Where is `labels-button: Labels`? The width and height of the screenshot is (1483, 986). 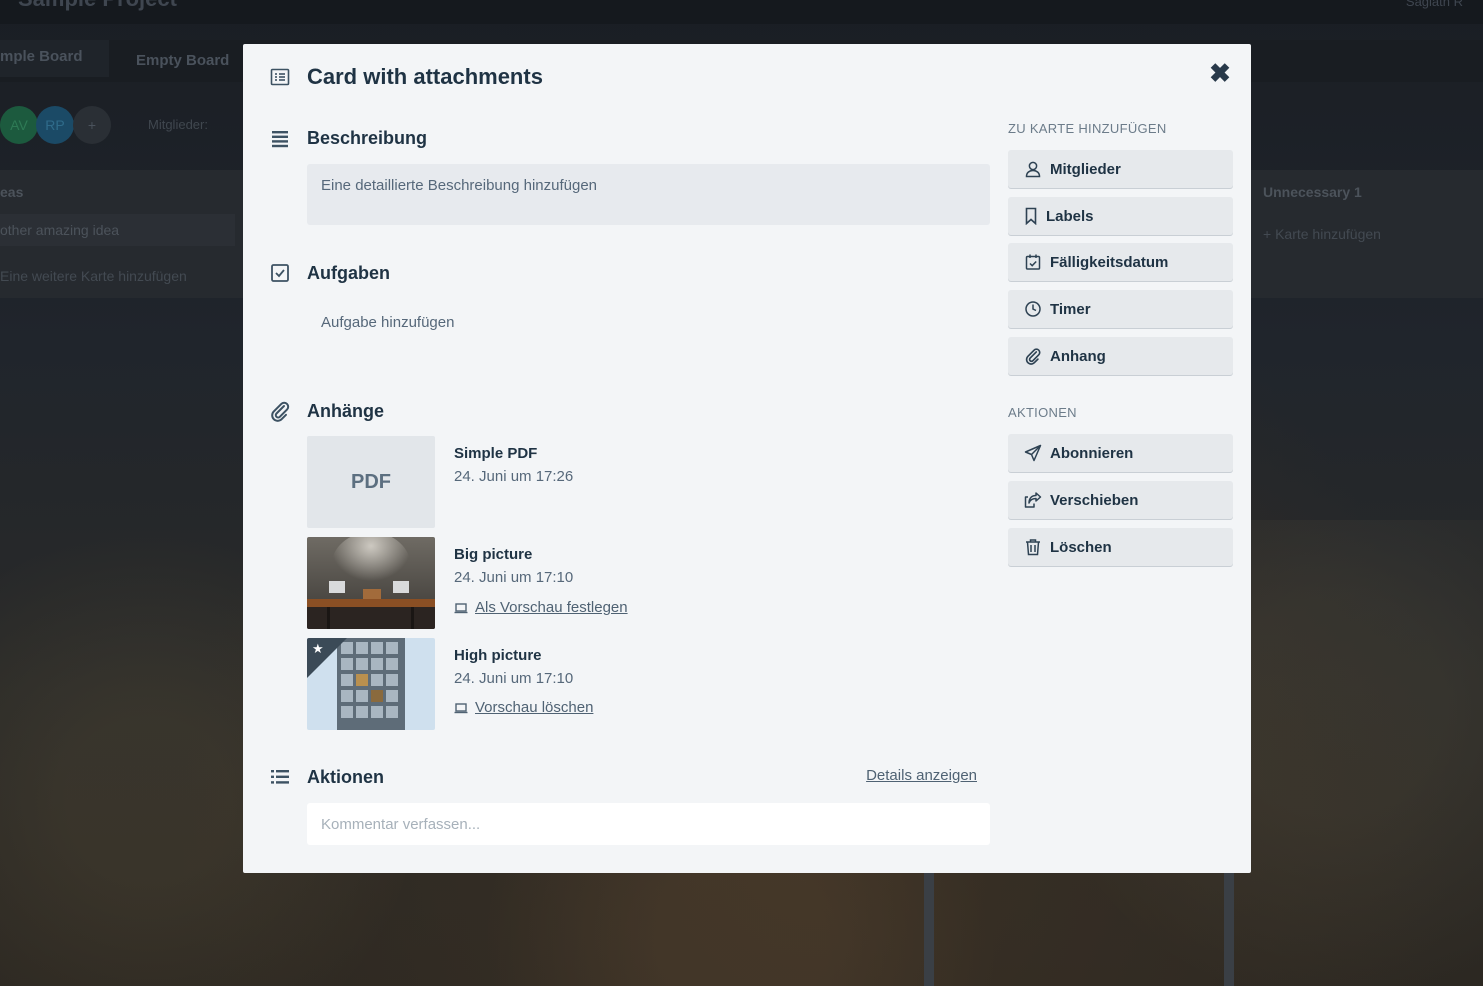
labels-button: Labels is located at coordinates (1120, 216).